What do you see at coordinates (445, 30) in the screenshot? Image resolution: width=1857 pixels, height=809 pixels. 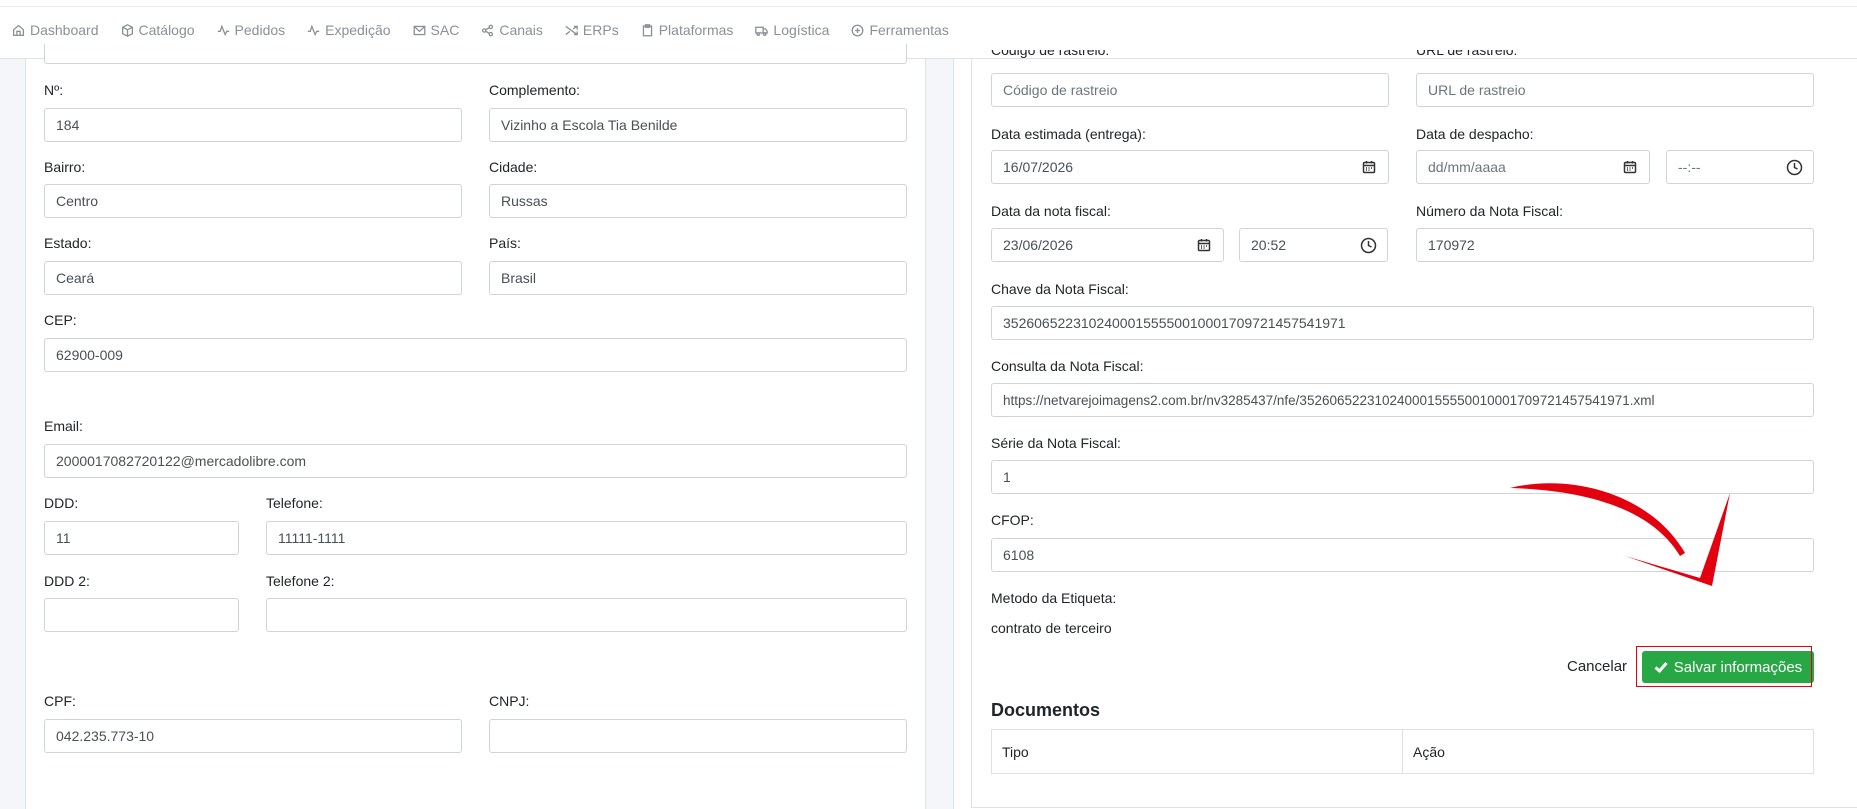 I see `nav-label: SAC` at bounding box center [445, 30].